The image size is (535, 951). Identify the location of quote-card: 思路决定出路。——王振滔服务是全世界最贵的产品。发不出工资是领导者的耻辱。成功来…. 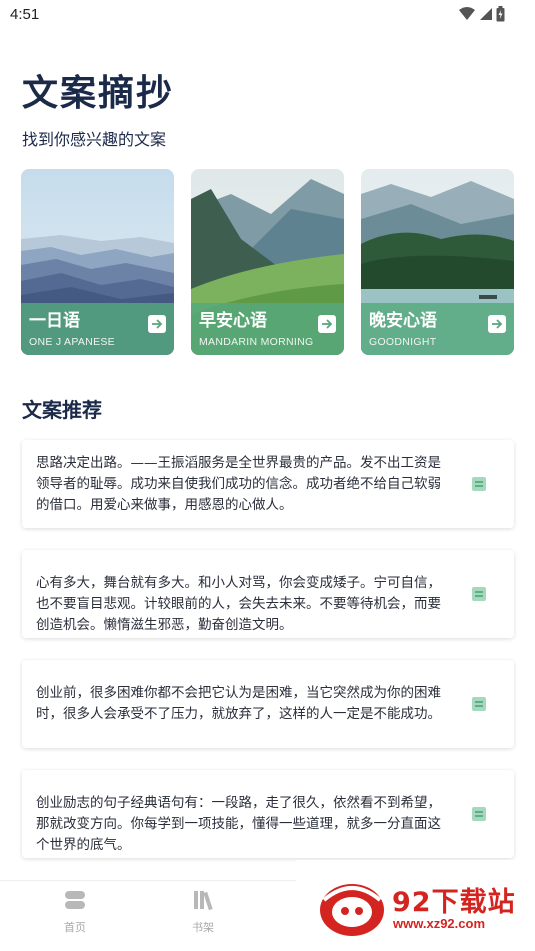
(268, 484).